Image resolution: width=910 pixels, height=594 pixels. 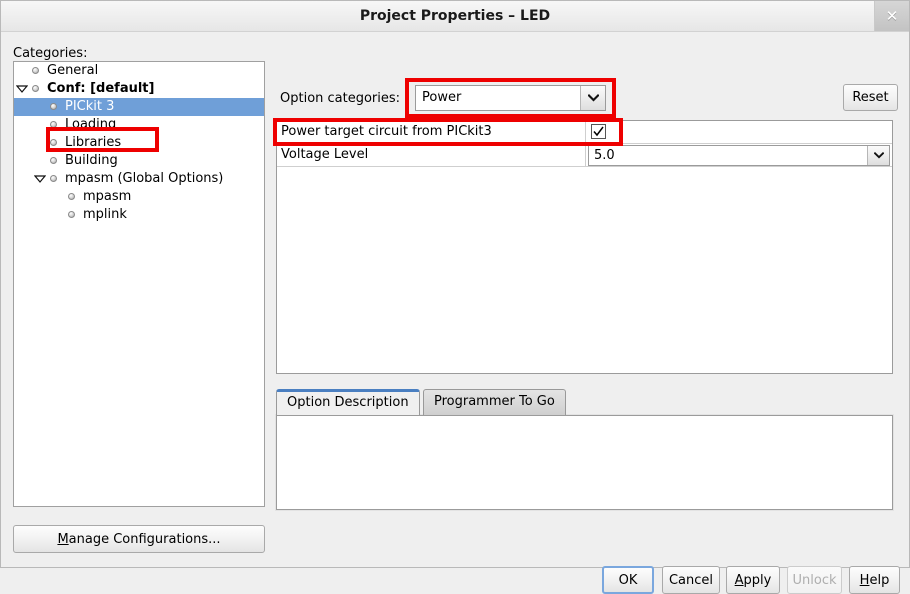 I want to click on ok-button: OK, so click(x=628, y=580).